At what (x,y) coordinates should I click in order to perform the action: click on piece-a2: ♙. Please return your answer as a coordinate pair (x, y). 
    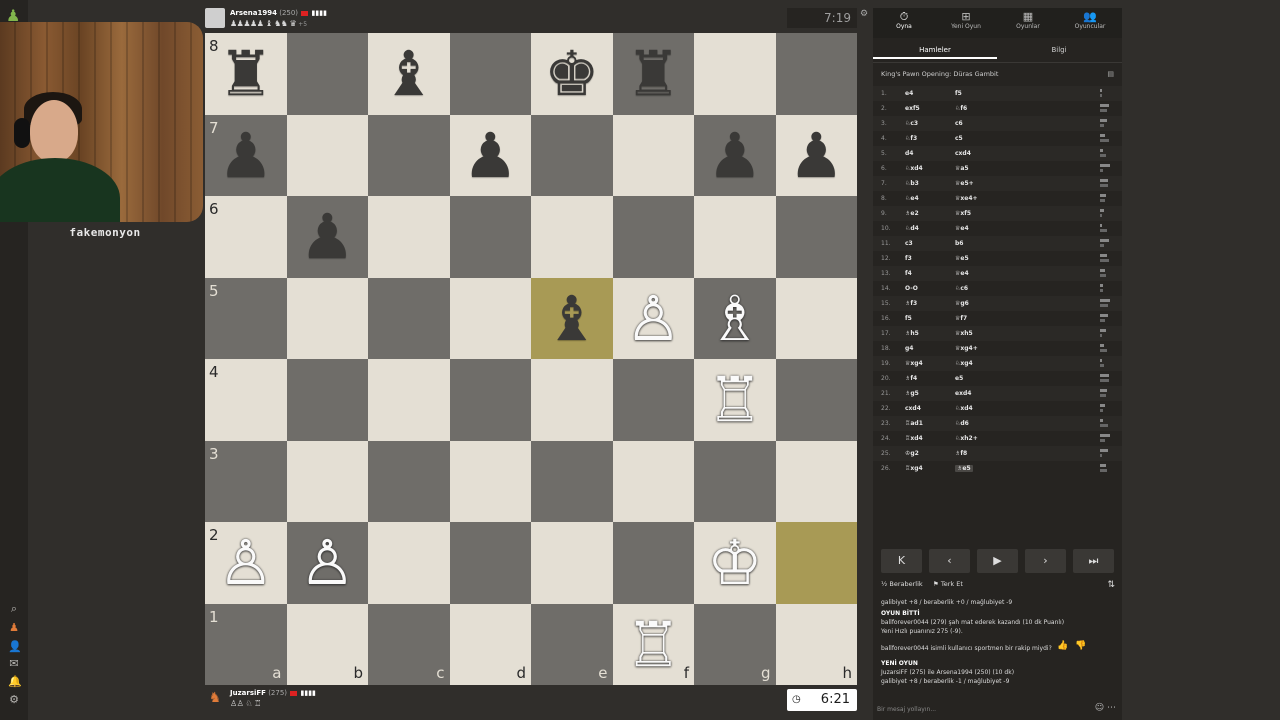
    Looking at the image, I should click on (246, 563).